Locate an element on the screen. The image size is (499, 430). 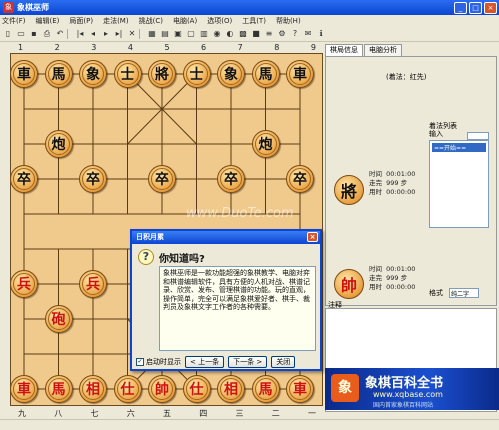
chess-piece: 帥 is located at coordinates (162, 389).